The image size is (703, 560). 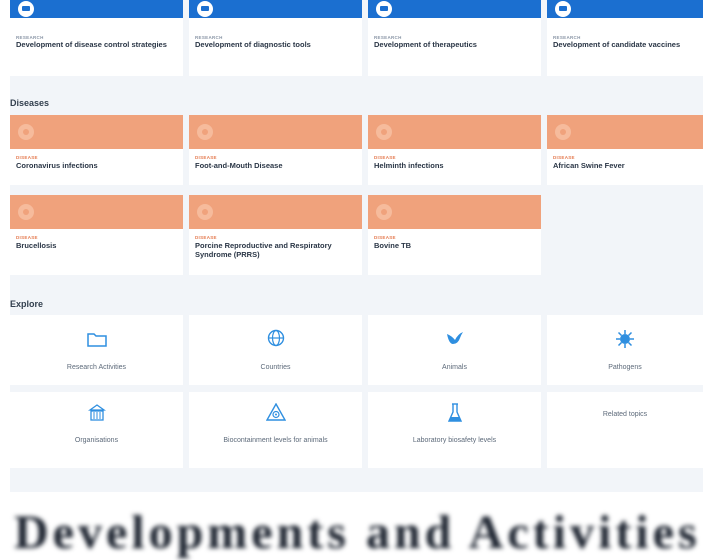 I want to click on disease-card: DISEASE Foot-and-Mouth Disease, so click(x=275, y=150).